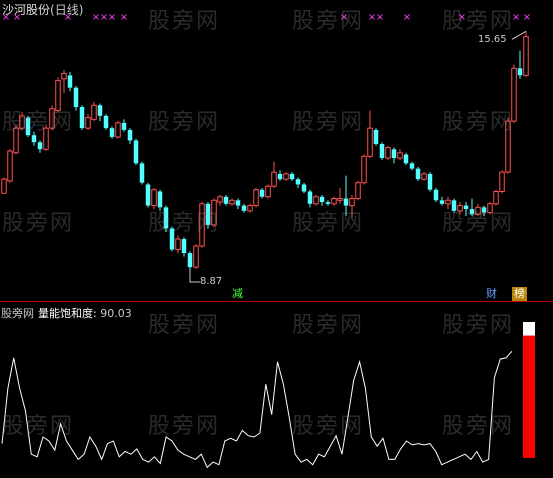 This screenshot has height=478, width=553. Describe the element at coordinates (17, 313) in the screenshot. I see `indicator-prefix: 股旁网` at that location.